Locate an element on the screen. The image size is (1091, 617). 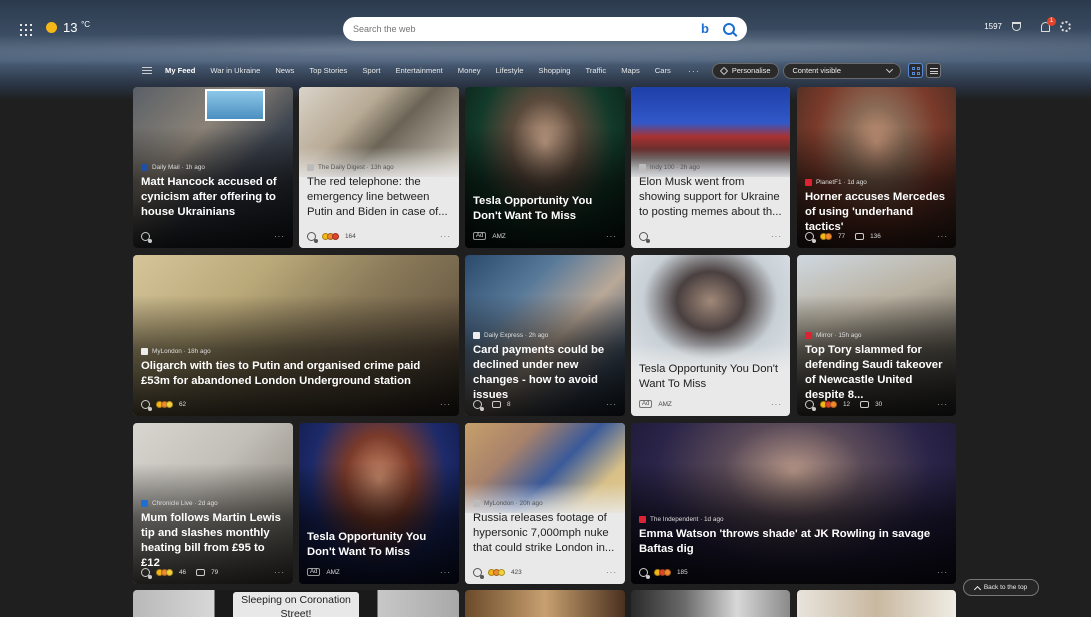
trophy-icon is located at coordinates (1016, 26).